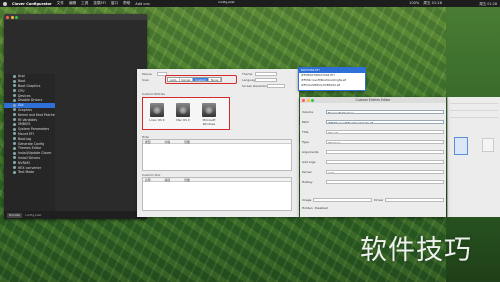 Image resolution: width=500 pixels, height=282 pixels. Describe the element at coordinates (99, 3) in the screenshot. I see `menu-mount-efi: 挂载EFI` at that location.